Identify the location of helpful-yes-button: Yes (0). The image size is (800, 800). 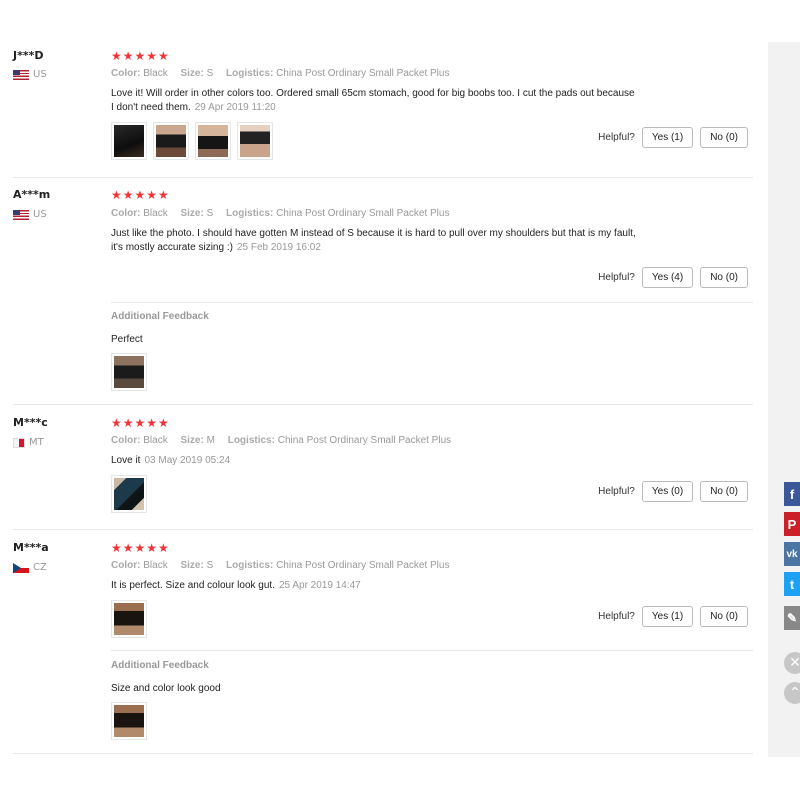
(667, 491).